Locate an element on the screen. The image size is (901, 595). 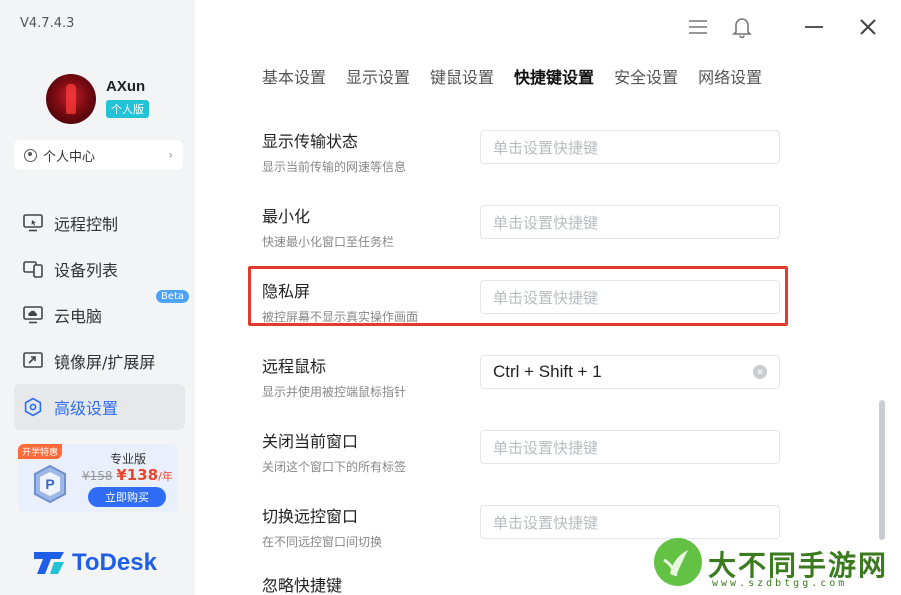
user-center-button: 个人中心 › is located at coordinates (98, 155).